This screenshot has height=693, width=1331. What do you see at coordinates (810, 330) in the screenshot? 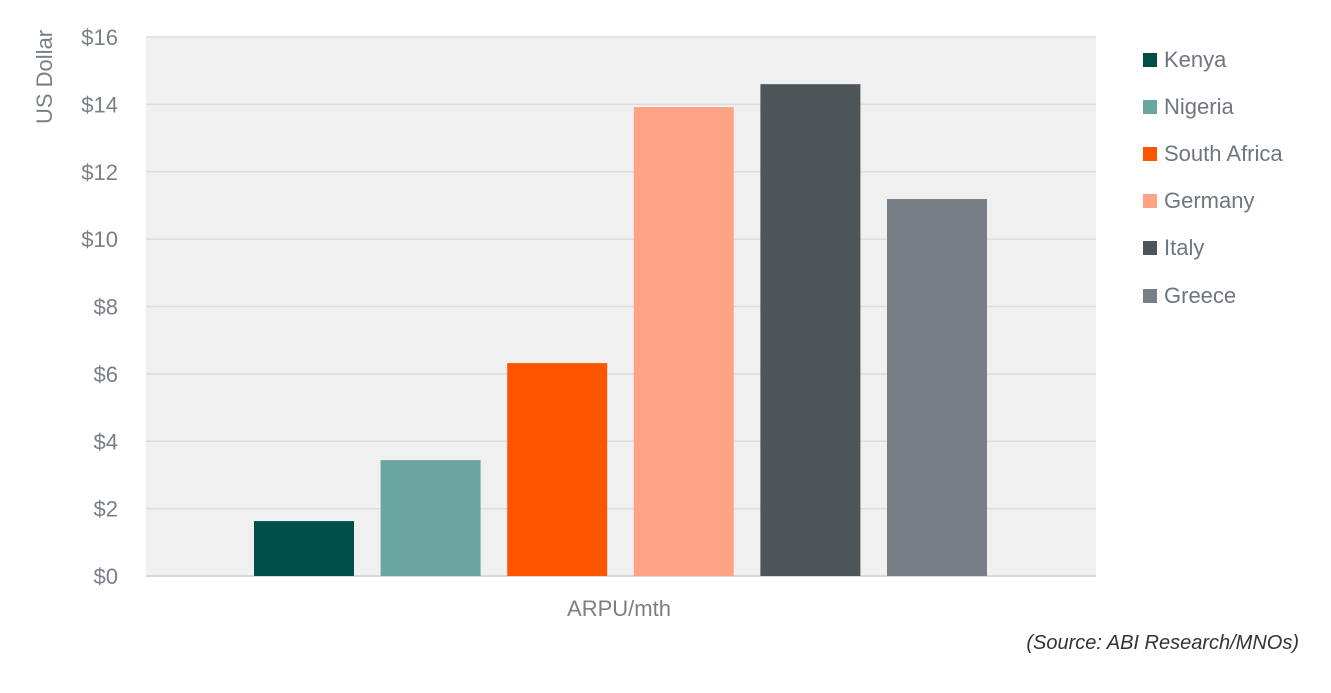
I see `bar-italy` at bounding box center [810, 330].